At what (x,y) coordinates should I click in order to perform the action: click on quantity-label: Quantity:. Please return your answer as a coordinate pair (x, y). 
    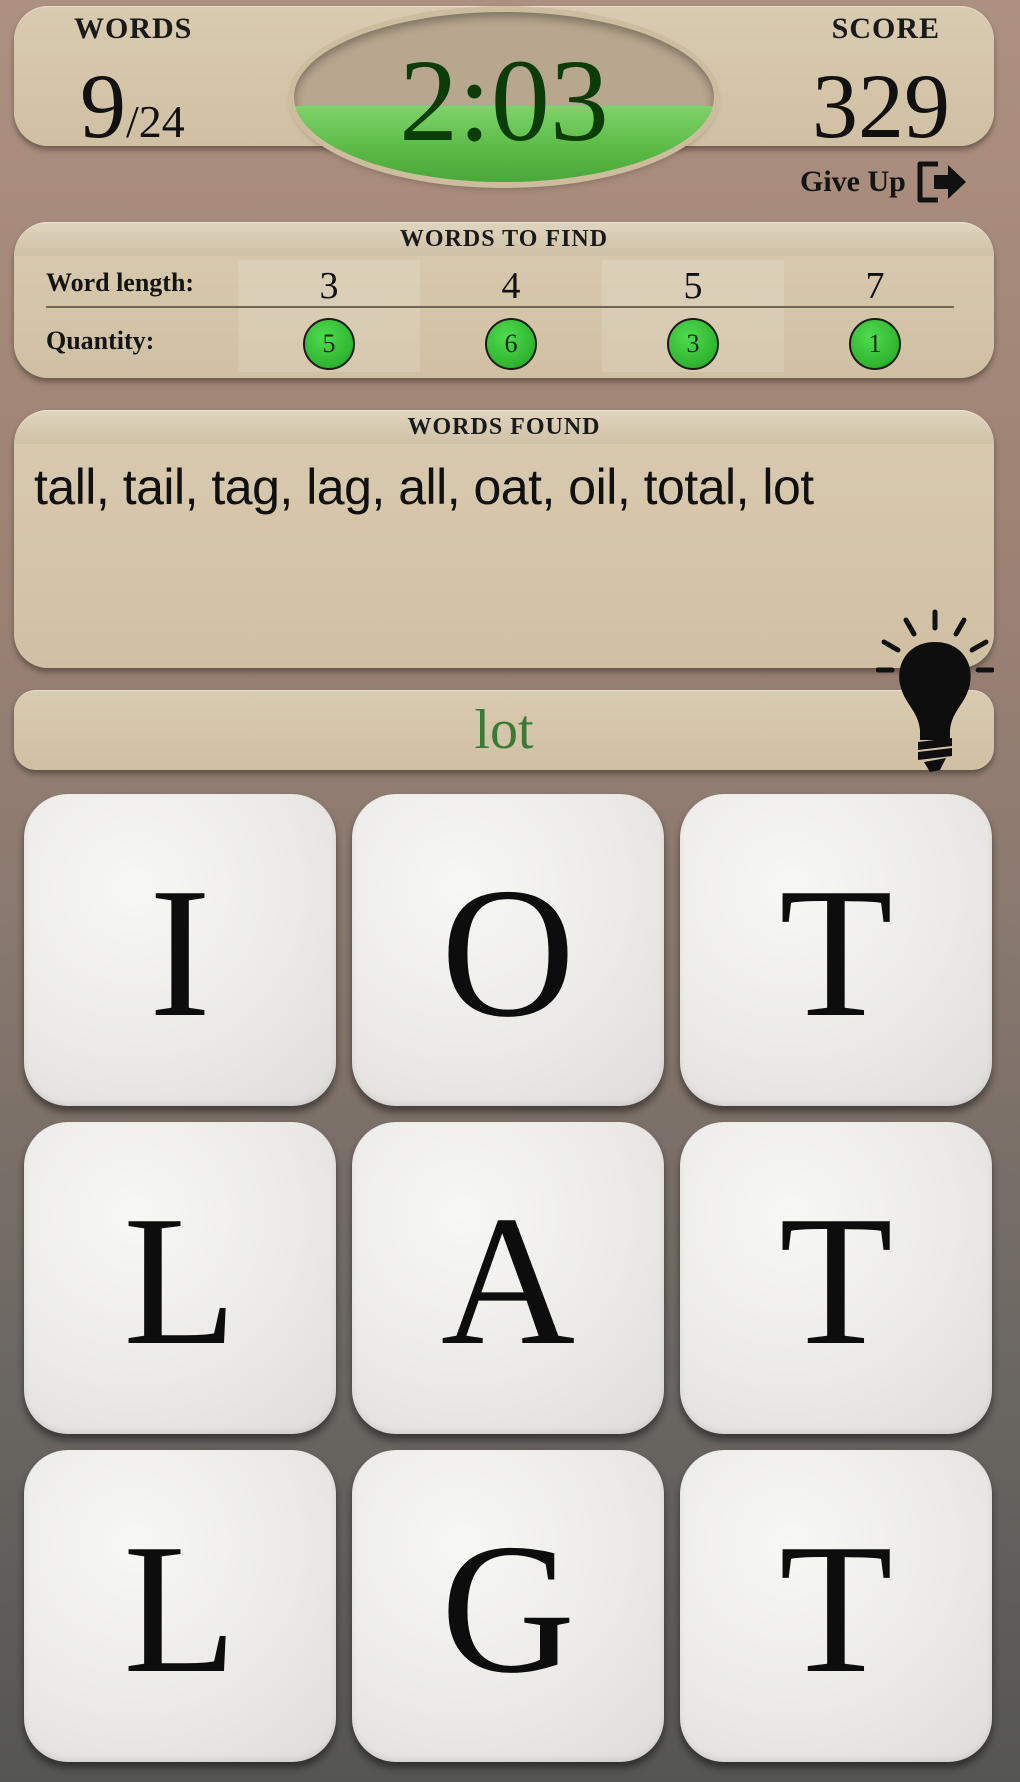
    Looking at the image, I should click on (100, 340).